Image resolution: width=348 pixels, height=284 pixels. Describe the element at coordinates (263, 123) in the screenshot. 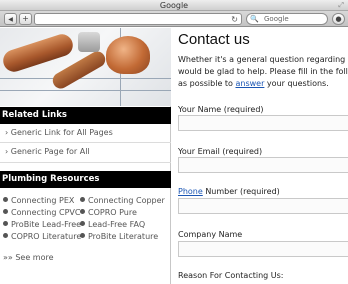

I see `name-field` at that location.